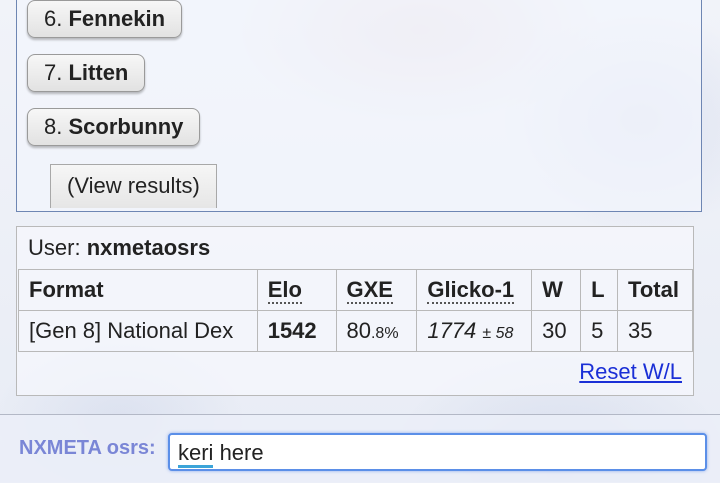 Image resolution: width=720 pixels, height=483 pixels. What do you see at coordinates (138, 331) in the screenshot?
I see `format-cell: [Gen 8] National Dex` at bounding box center [138, 331].